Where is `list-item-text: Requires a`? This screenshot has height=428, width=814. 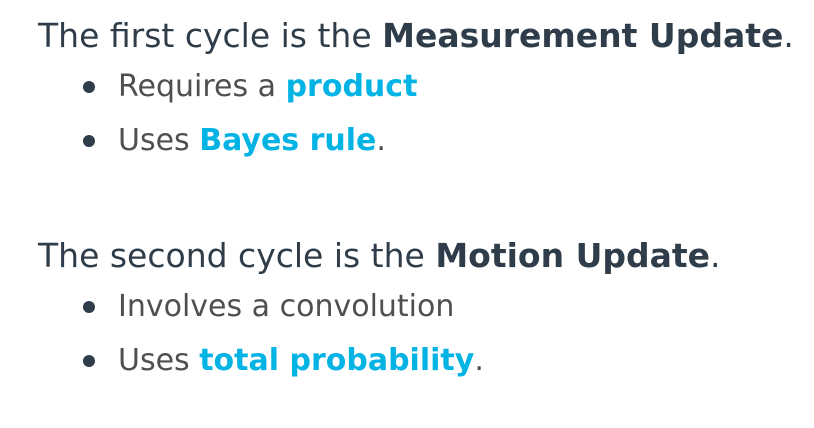 list-item-text: Requires a is located at coordinates (202, 86).